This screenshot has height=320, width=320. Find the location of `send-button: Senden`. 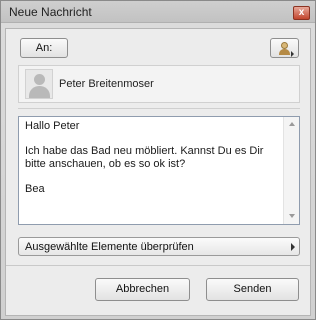

send-button: Senden is located at coordinates (252, 289).